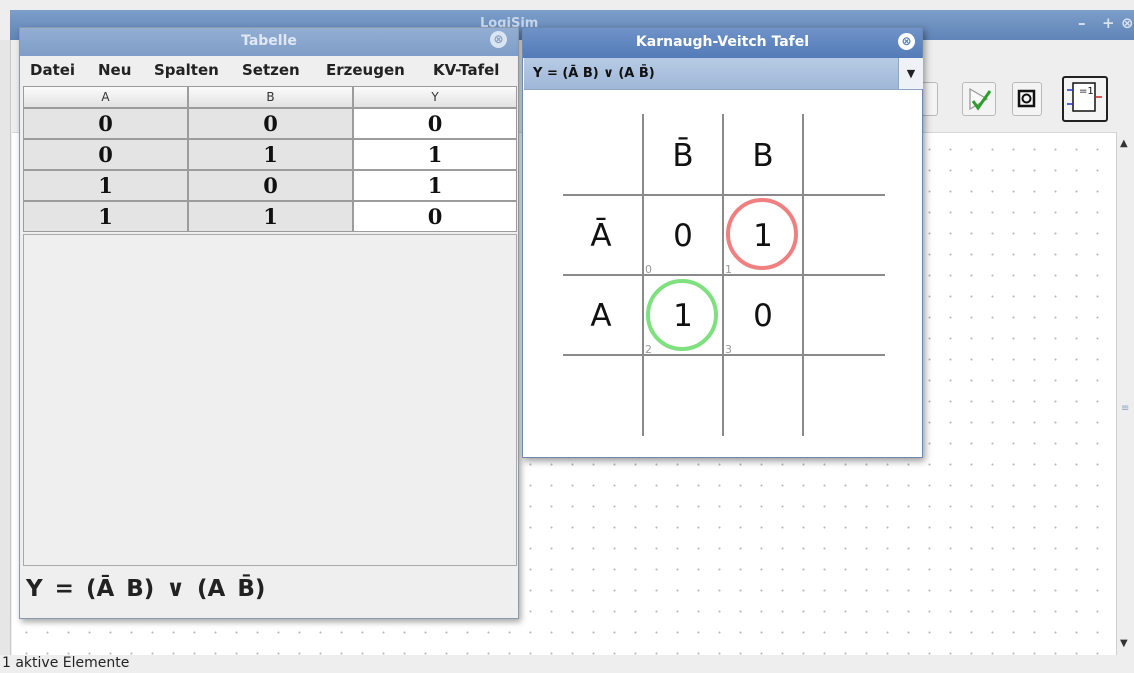 This screenshot has height=673, width=1134. I want to click on xor-gate-icon: =1, so click(1084, 97).